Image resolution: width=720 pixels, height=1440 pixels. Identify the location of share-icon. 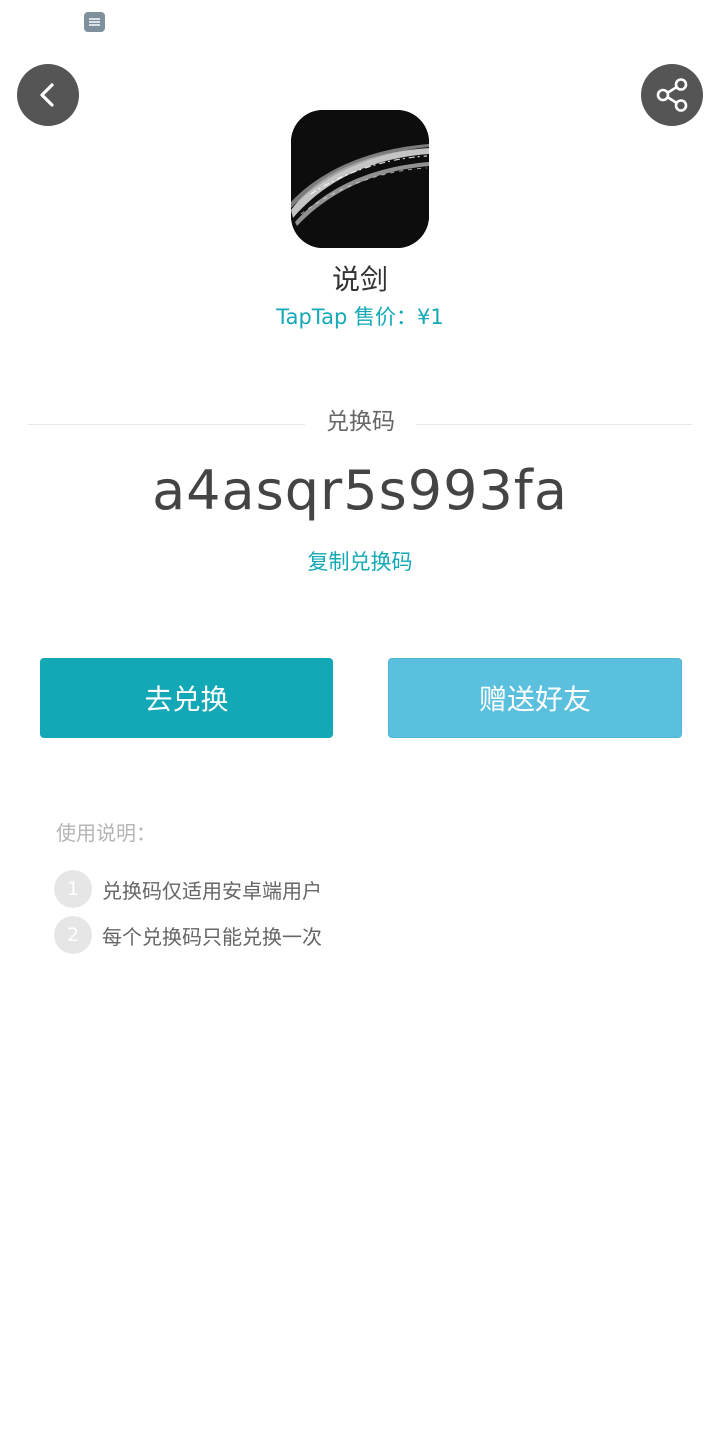
(672, 95).